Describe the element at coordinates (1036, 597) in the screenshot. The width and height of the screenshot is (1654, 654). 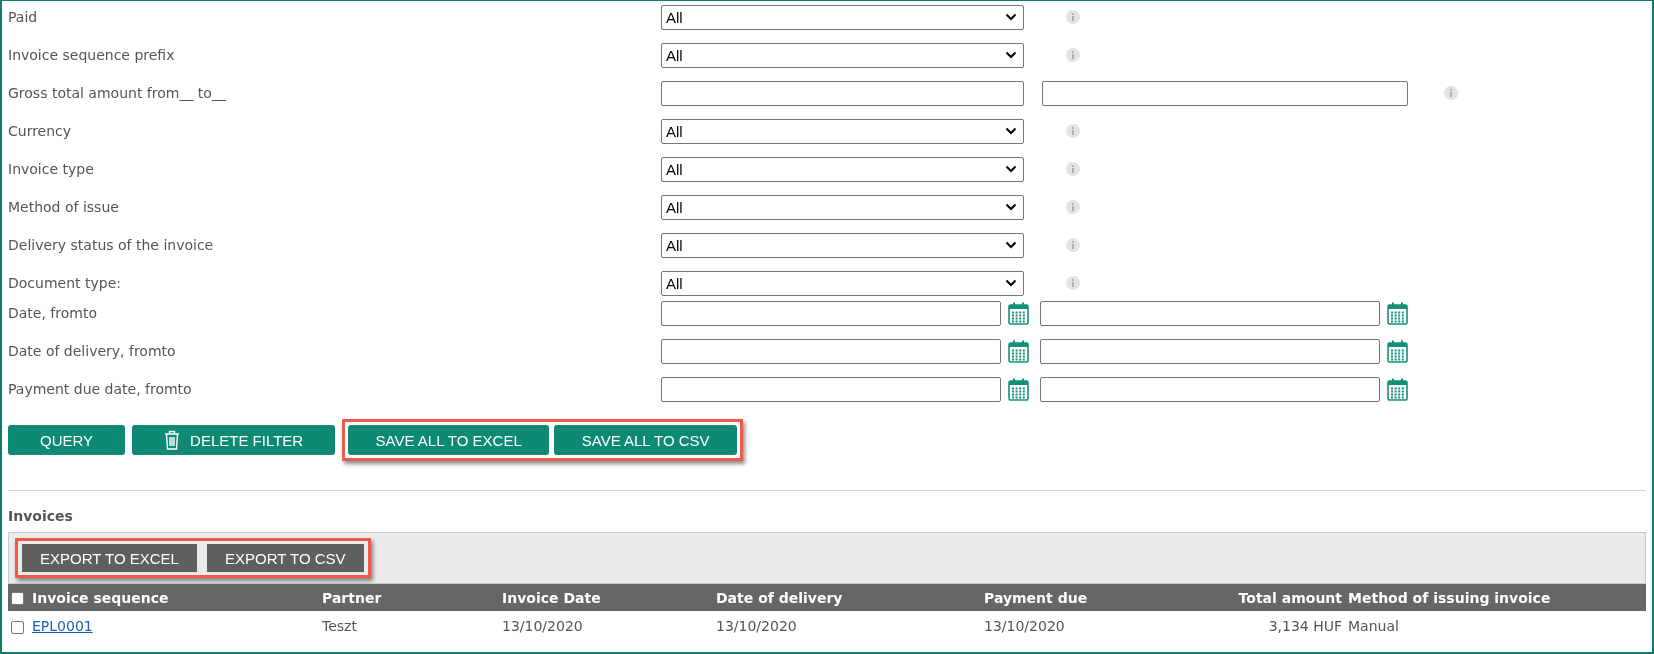
I see `column-header: Payment due` at that location.